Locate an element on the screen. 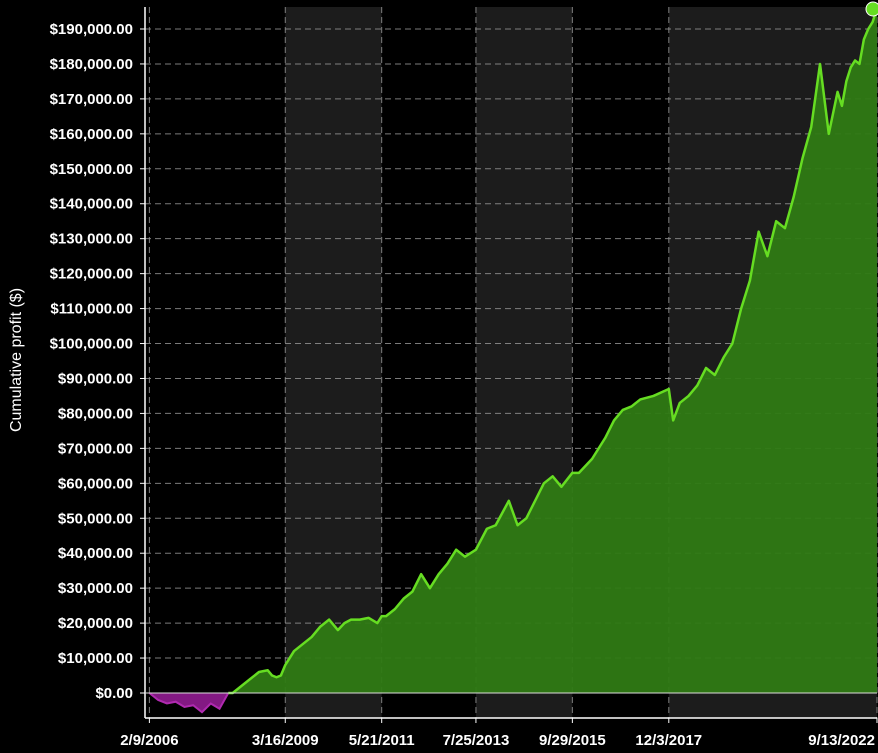  y-tick-label: $60,000.00 is located at coordinates (95, 483).